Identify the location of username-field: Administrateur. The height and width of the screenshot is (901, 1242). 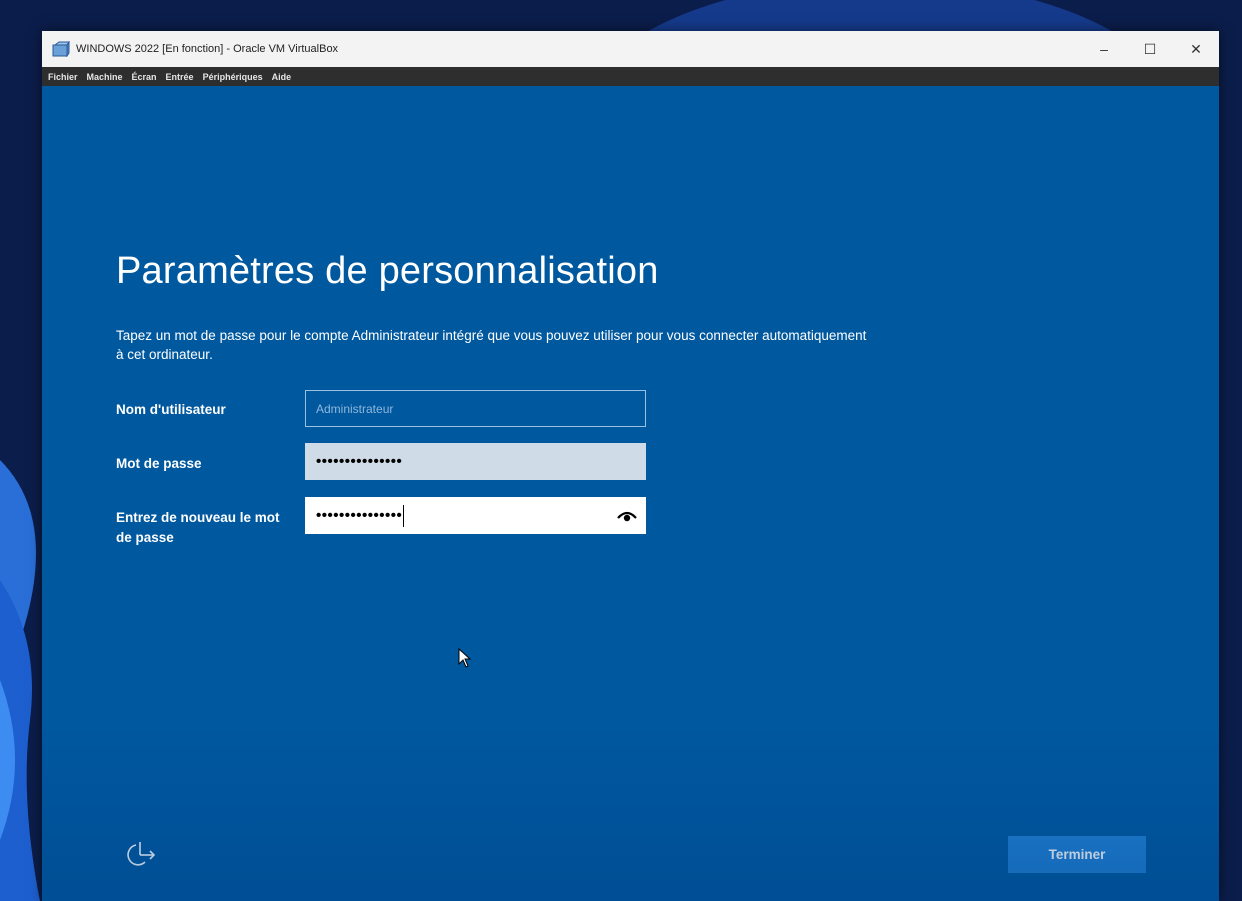
(475, 408).